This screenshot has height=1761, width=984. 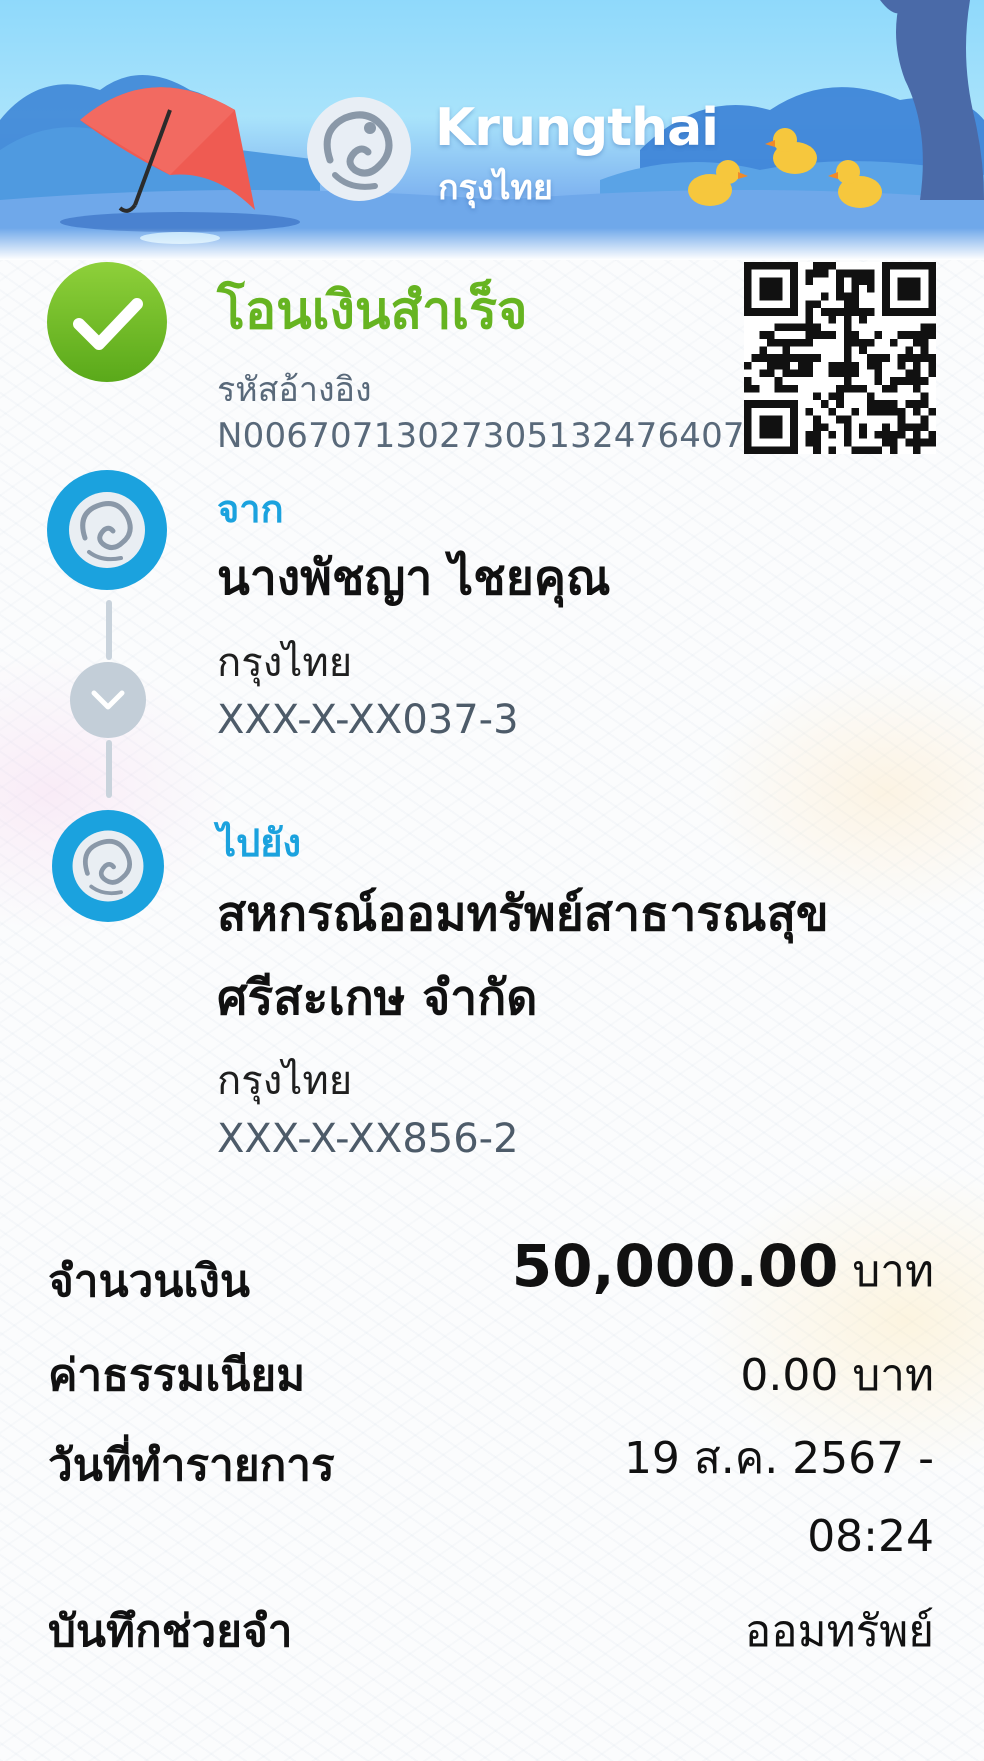 I want to click on brand: Krungthai กรุงไทย, so click(x=509, y=150).